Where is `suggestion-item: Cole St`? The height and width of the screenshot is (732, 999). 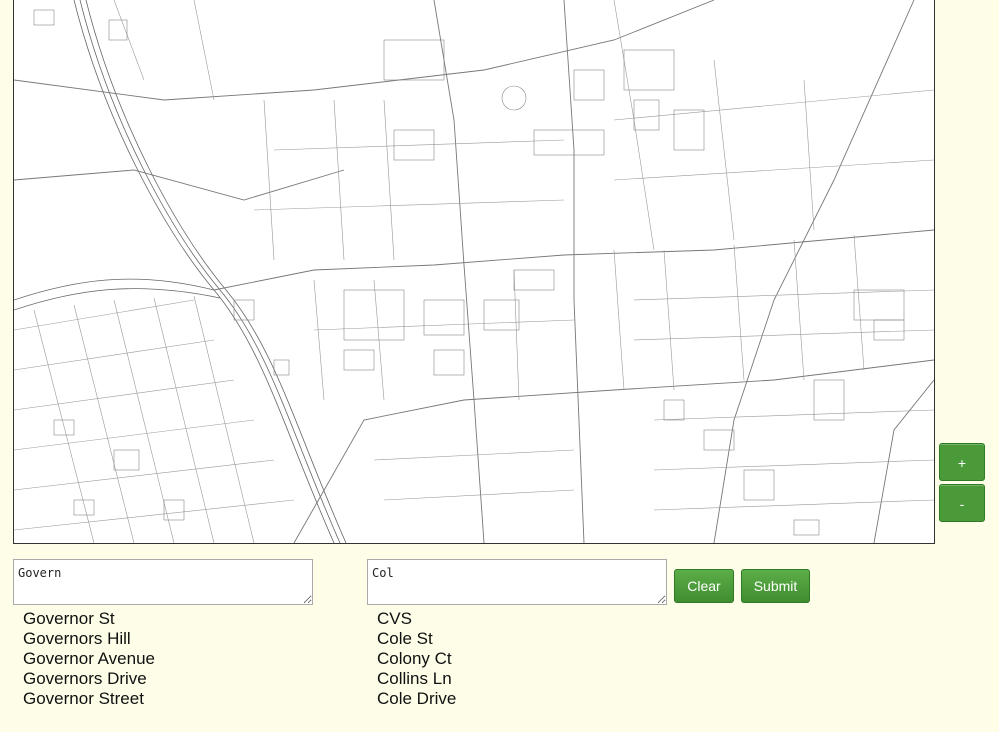 suggestion-item: Cole St is located at coordinates (416, 639).